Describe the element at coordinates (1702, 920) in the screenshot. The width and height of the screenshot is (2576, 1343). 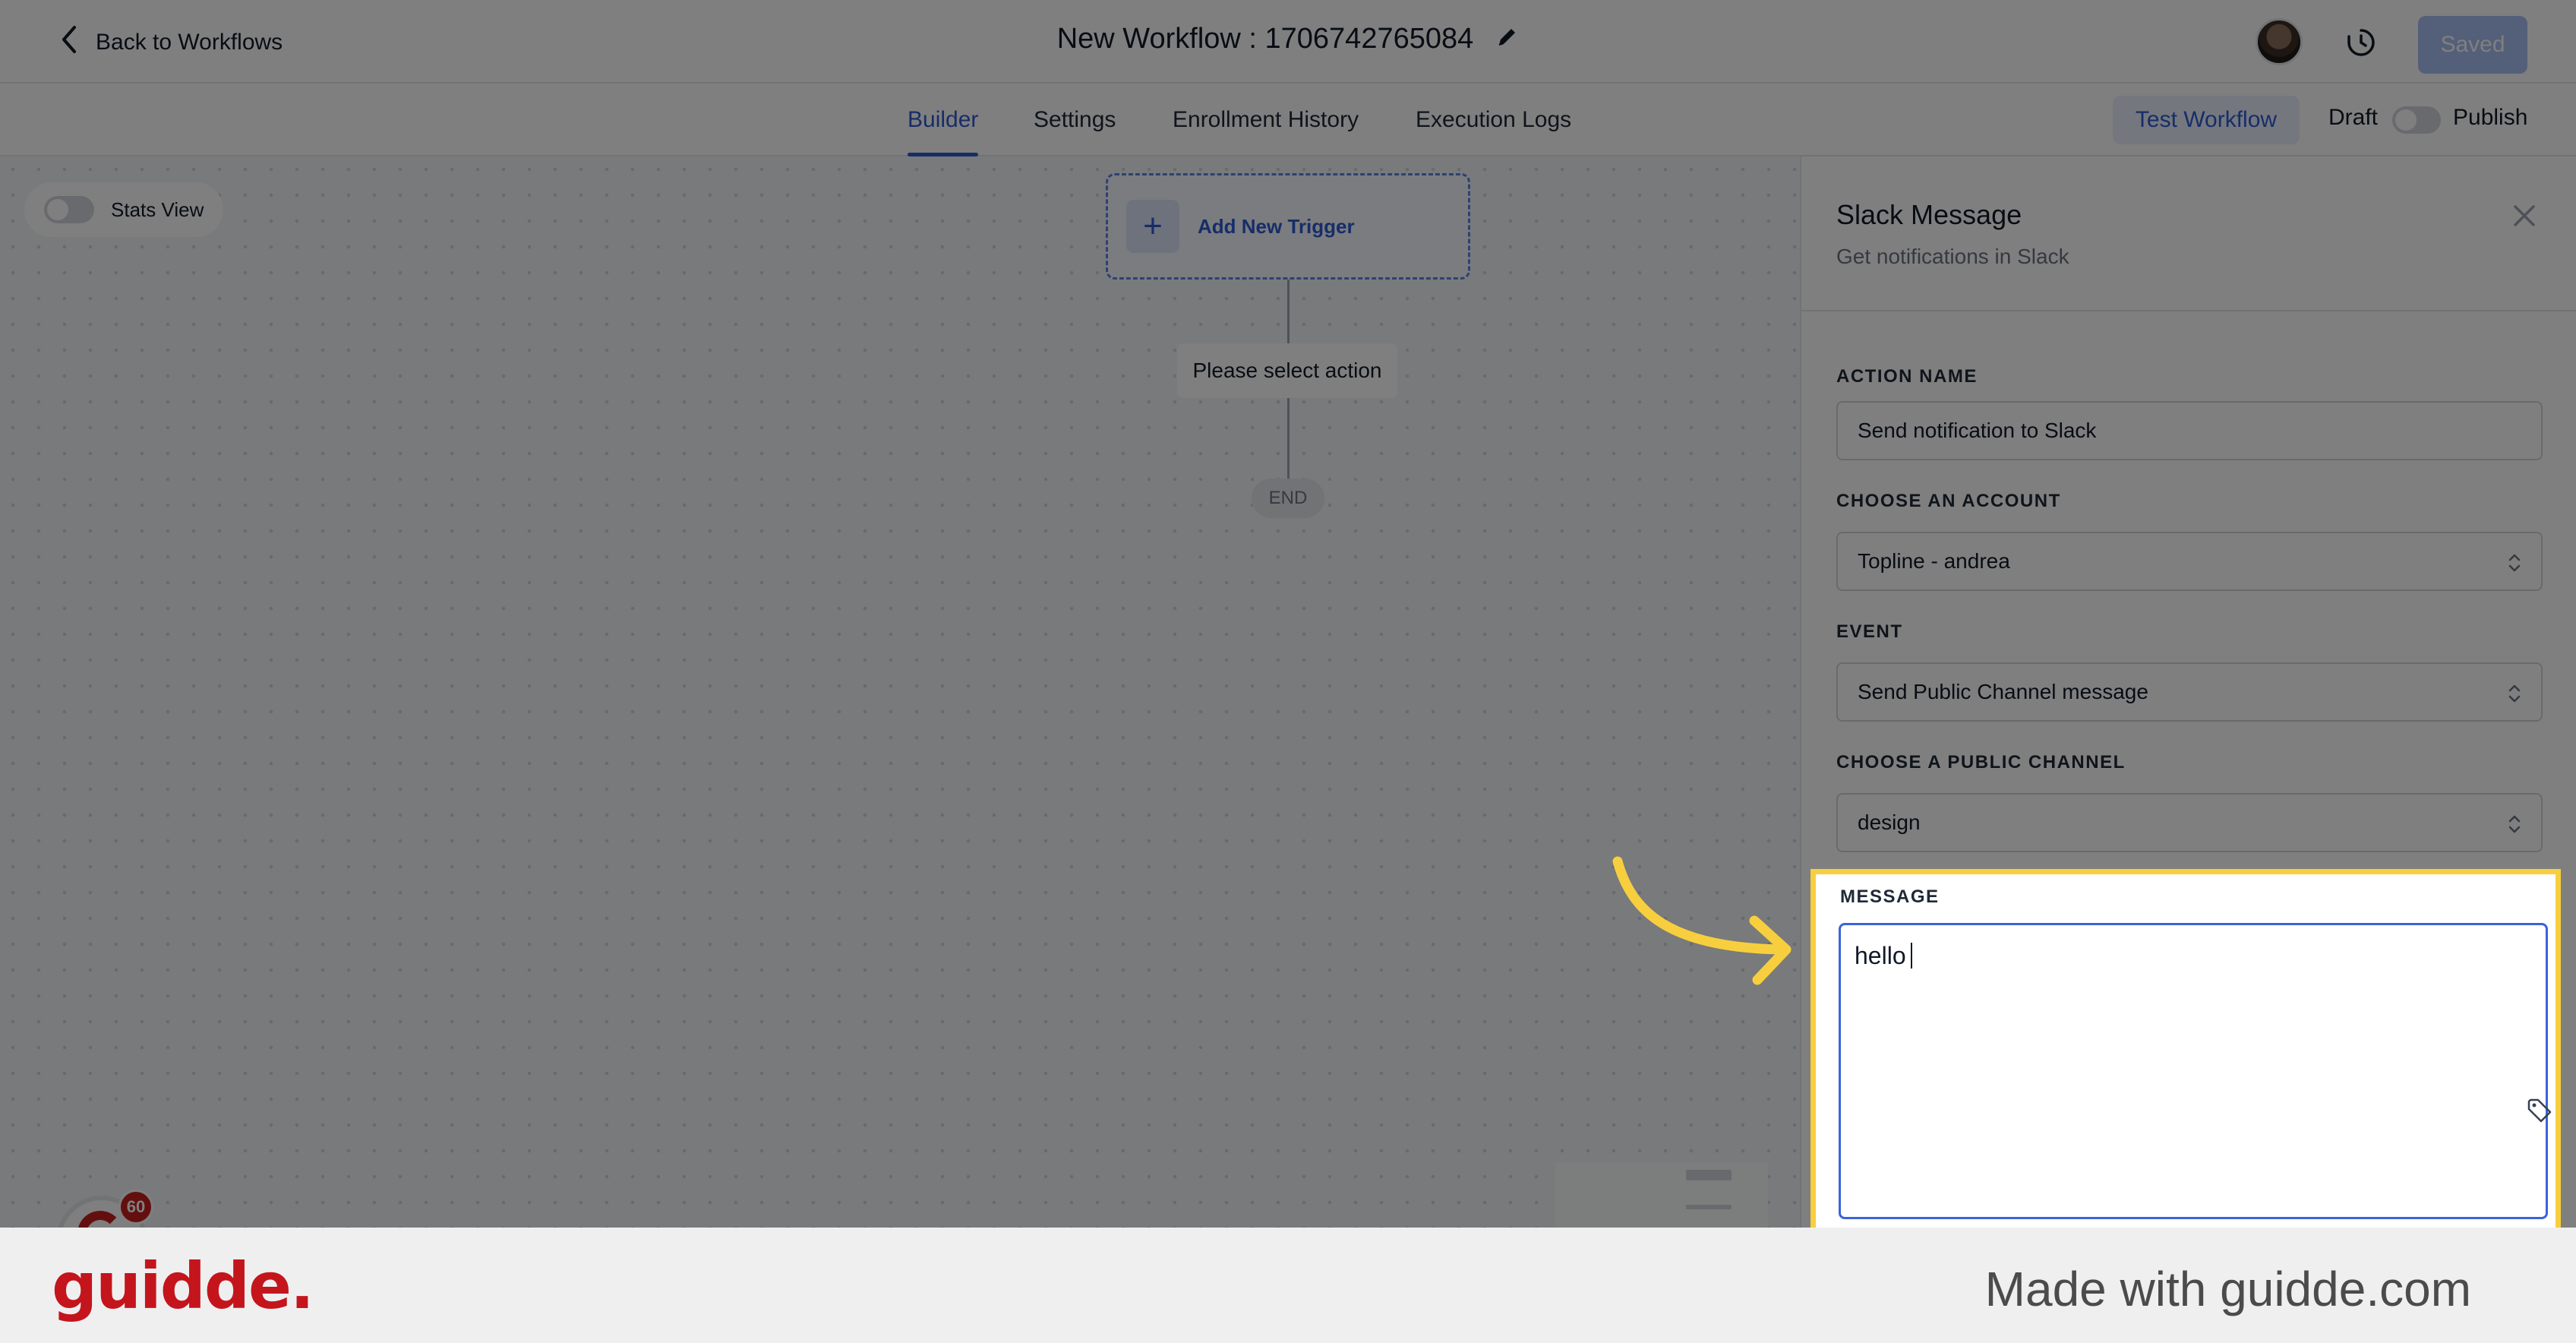
I see `arrow-annotation-icon` at that location.